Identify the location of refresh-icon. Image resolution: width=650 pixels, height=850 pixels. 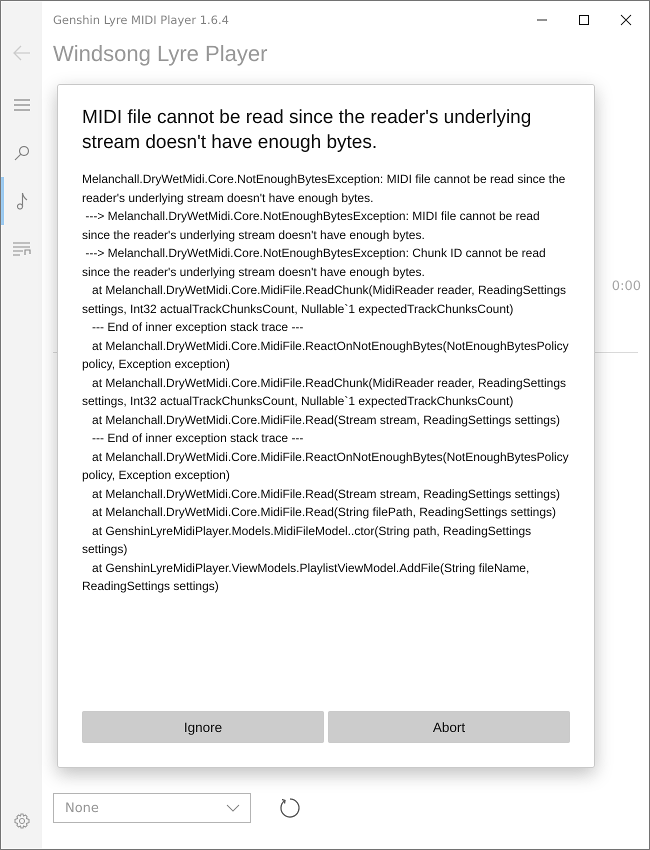
(290, 808).